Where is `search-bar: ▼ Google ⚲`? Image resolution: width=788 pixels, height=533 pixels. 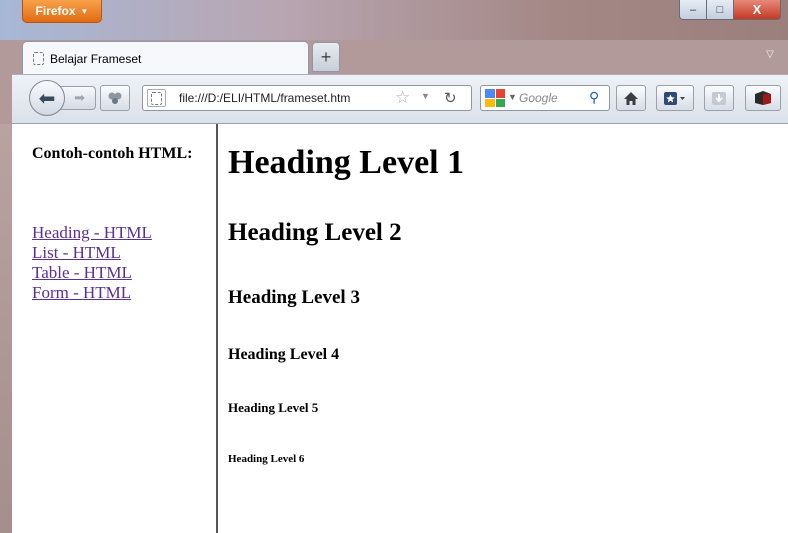
search-bar: ▼ Google ⚲ is located at coordinates (545, 98).